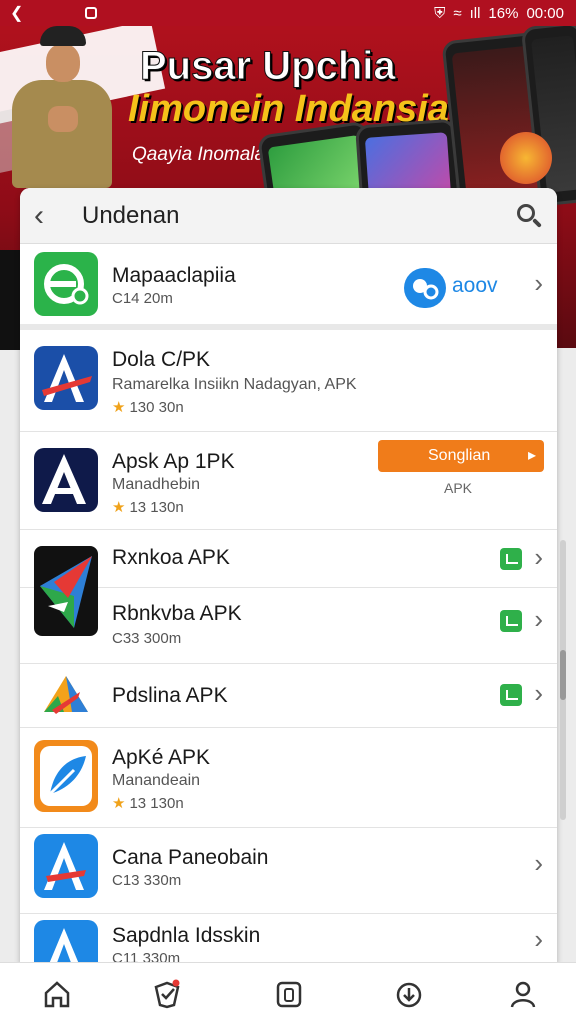 This screenshot has height=1024, width=576. Describe the element at coordinates (17, 13) in the screenshot. I see `back-arrow-icon: ❮` at that location.